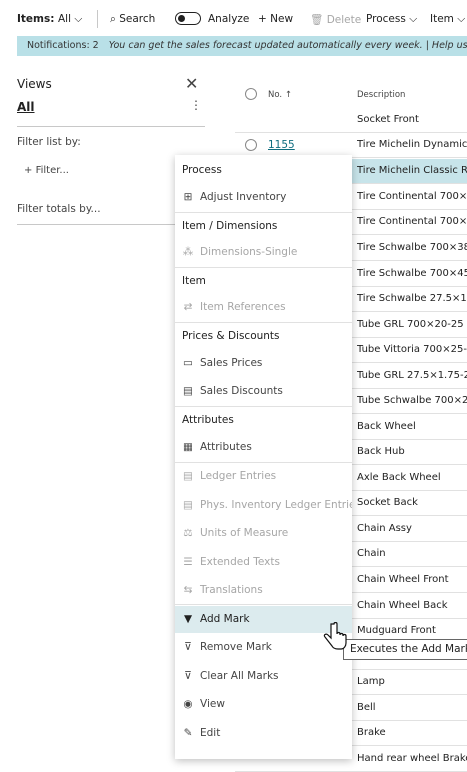  What do you see at coordinates (188, 647) in the screenshot?
I see `remove-filter-icon: ⊽` at bounding box center [188, 647].